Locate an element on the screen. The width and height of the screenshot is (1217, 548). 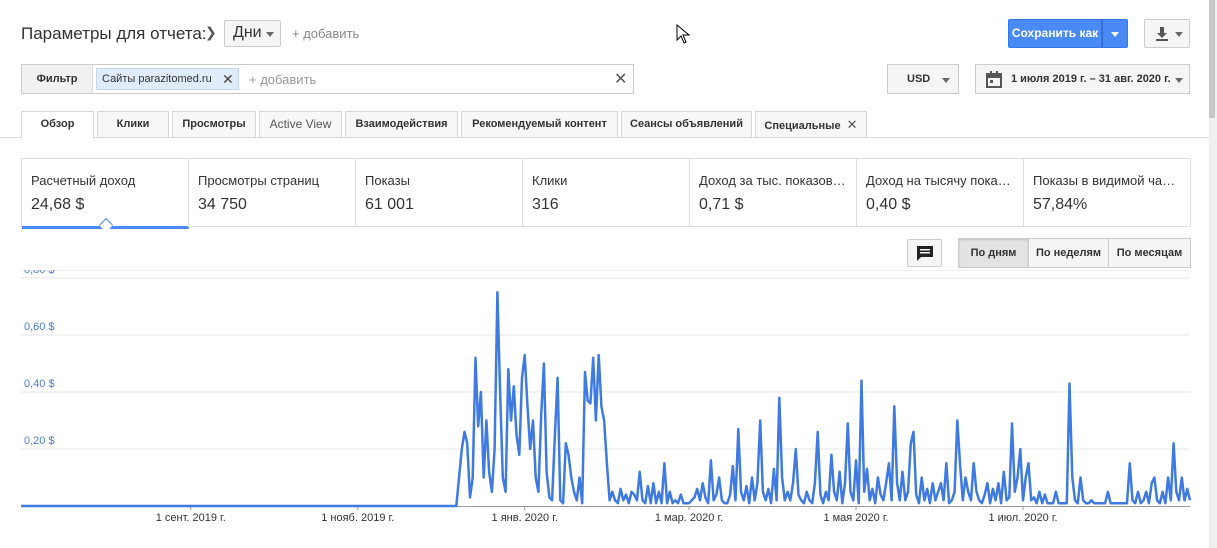
y-tick-label: 0,20 $ is located at coordinates (39, 441).